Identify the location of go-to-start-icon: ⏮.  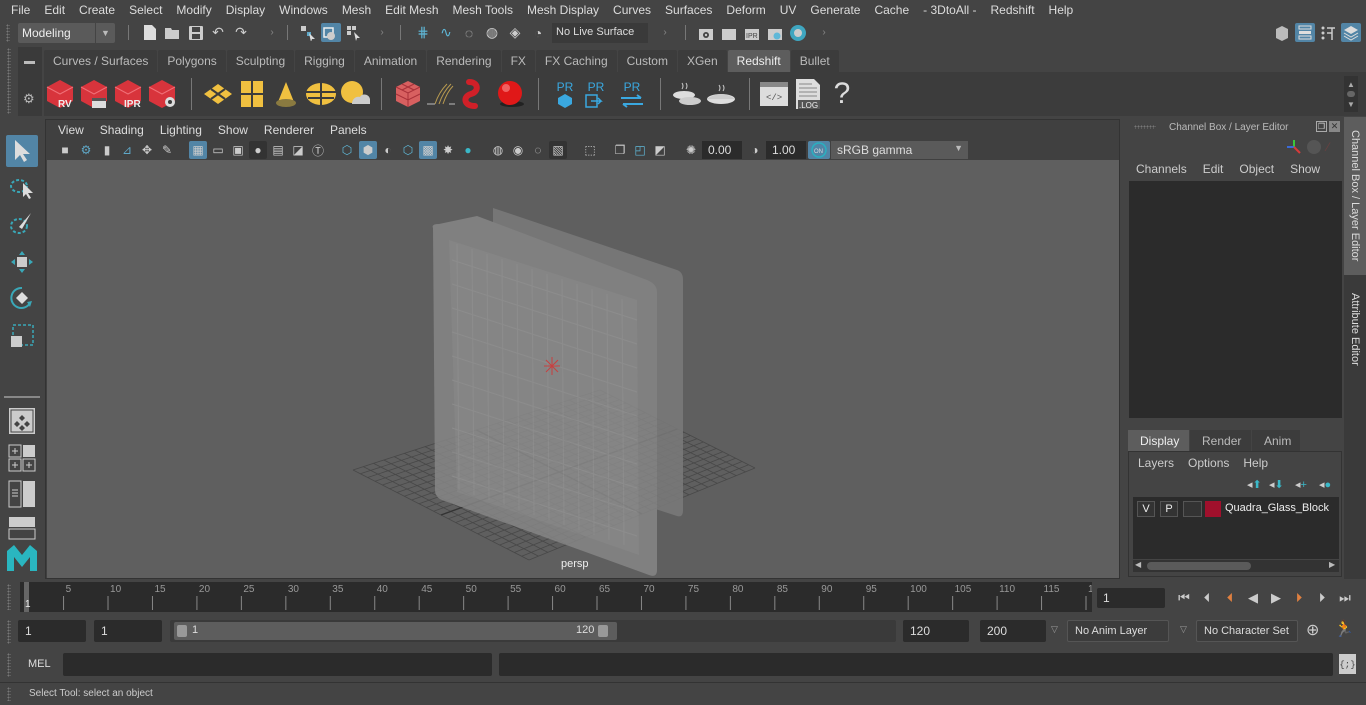
(1184, 598).